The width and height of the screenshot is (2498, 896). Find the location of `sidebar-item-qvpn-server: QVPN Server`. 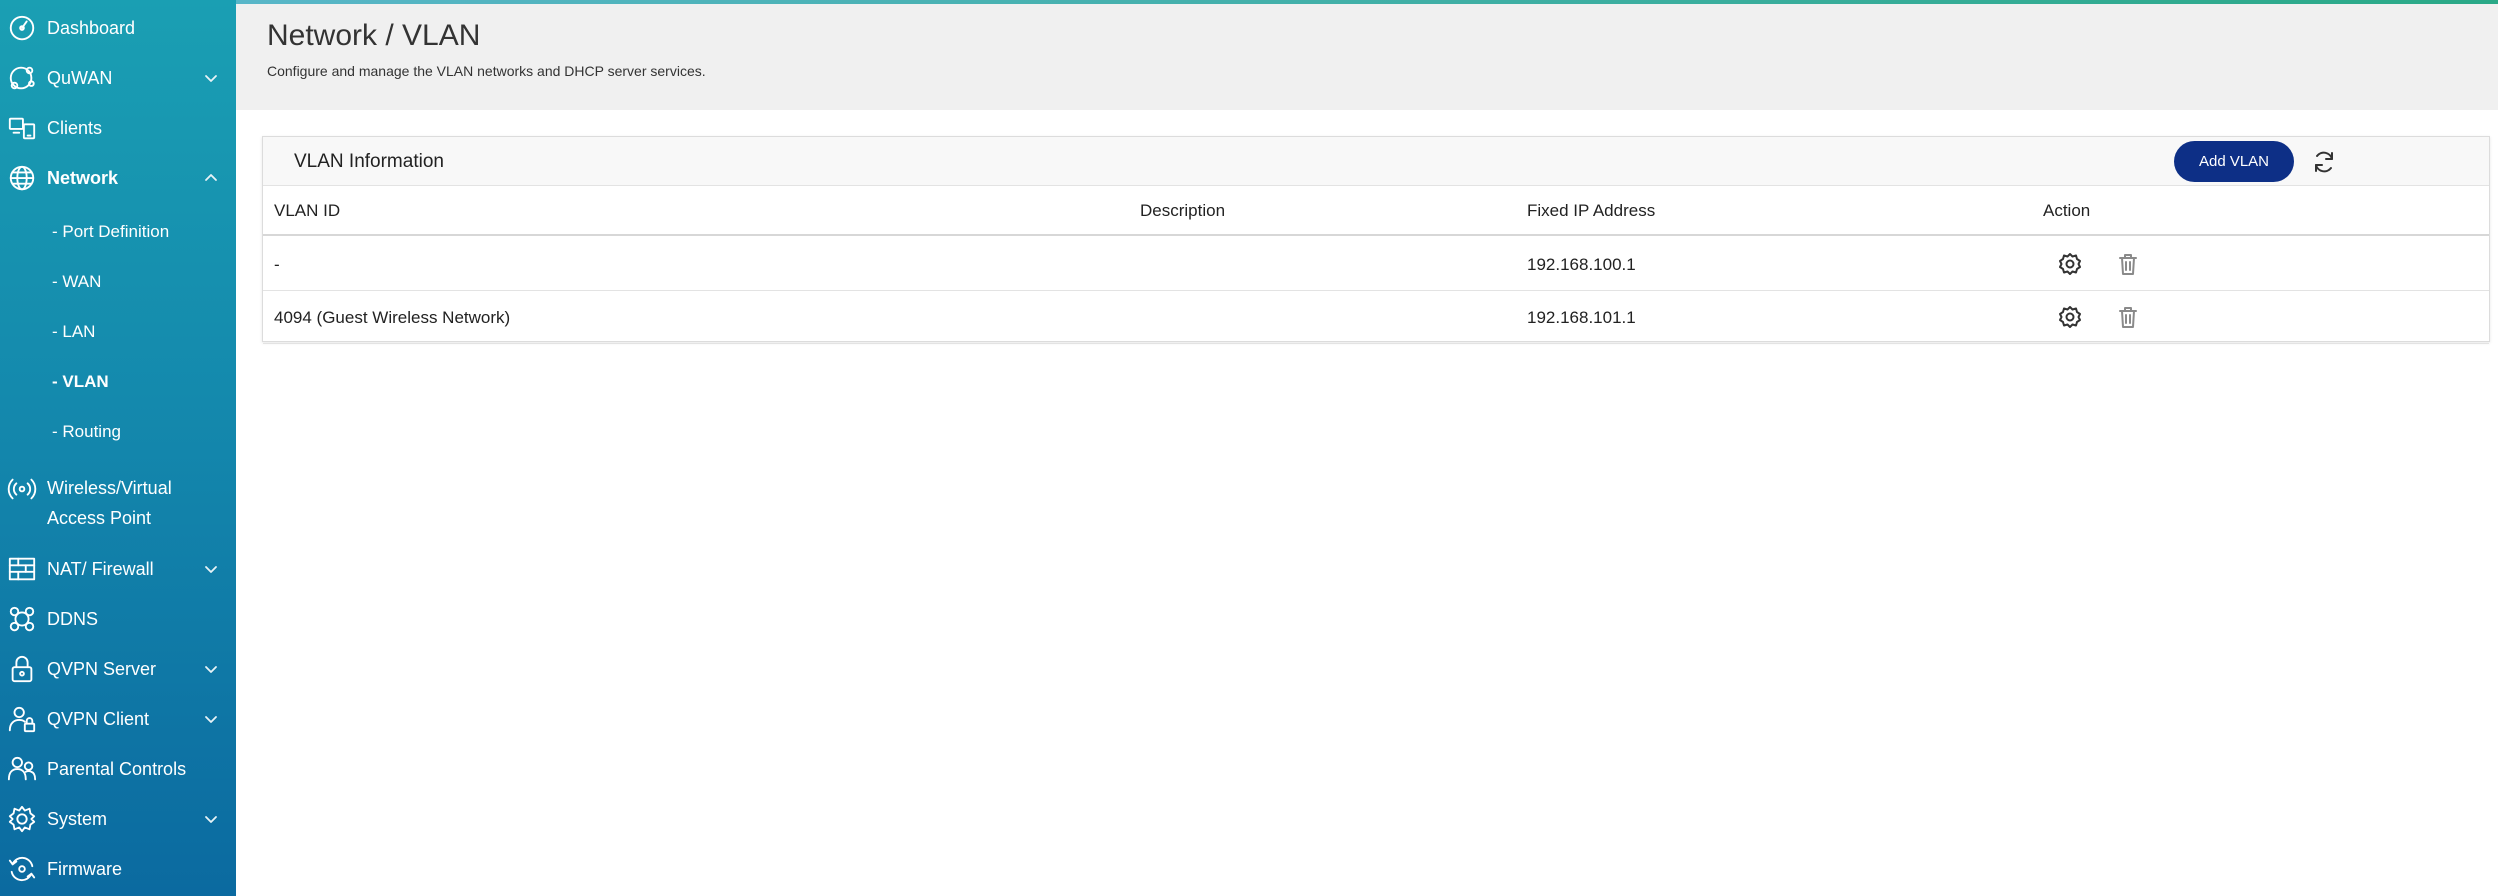

sidebar-item-qvpn-server: QVPN Server is located at coordinates (118, 669).